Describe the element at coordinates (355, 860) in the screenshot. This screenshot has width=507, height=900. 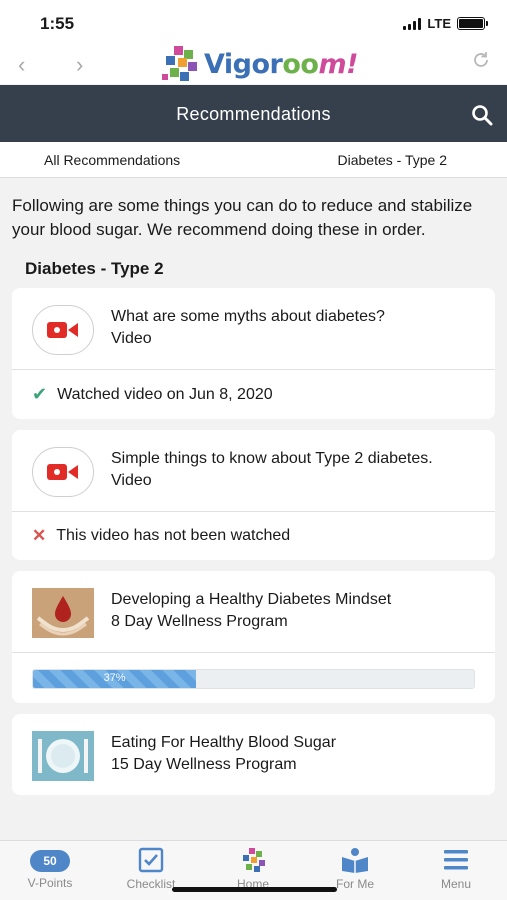
I see `reader-icon` at that location.